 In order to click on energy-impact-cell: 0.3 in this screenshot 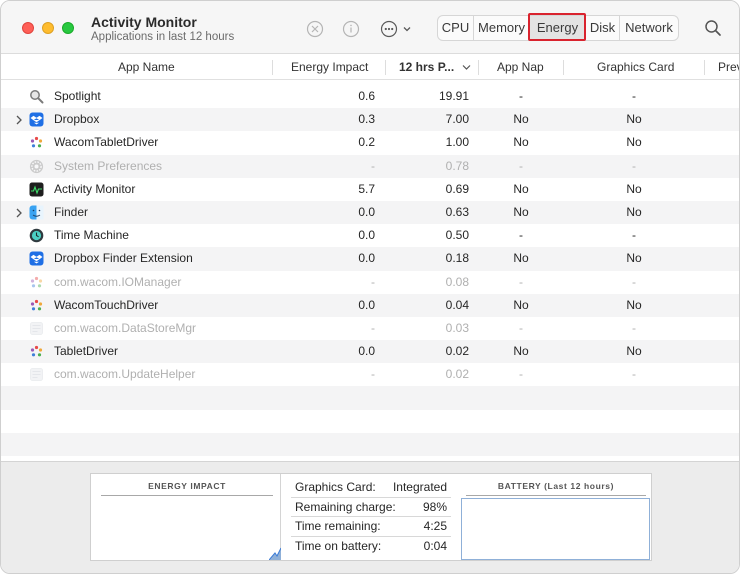, I will do `click(366, 119)`.